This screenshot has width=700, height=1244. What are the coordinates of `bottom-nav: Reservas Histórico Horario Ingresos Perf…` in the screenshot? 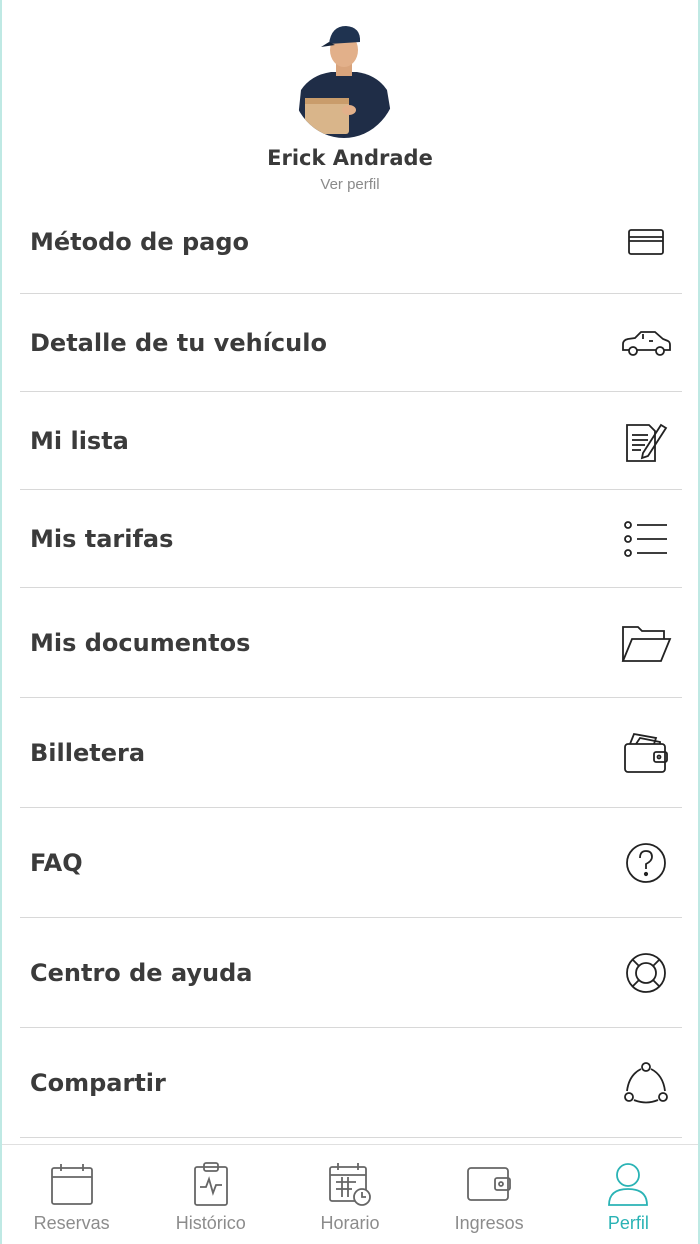 It's located at (350, 1194).